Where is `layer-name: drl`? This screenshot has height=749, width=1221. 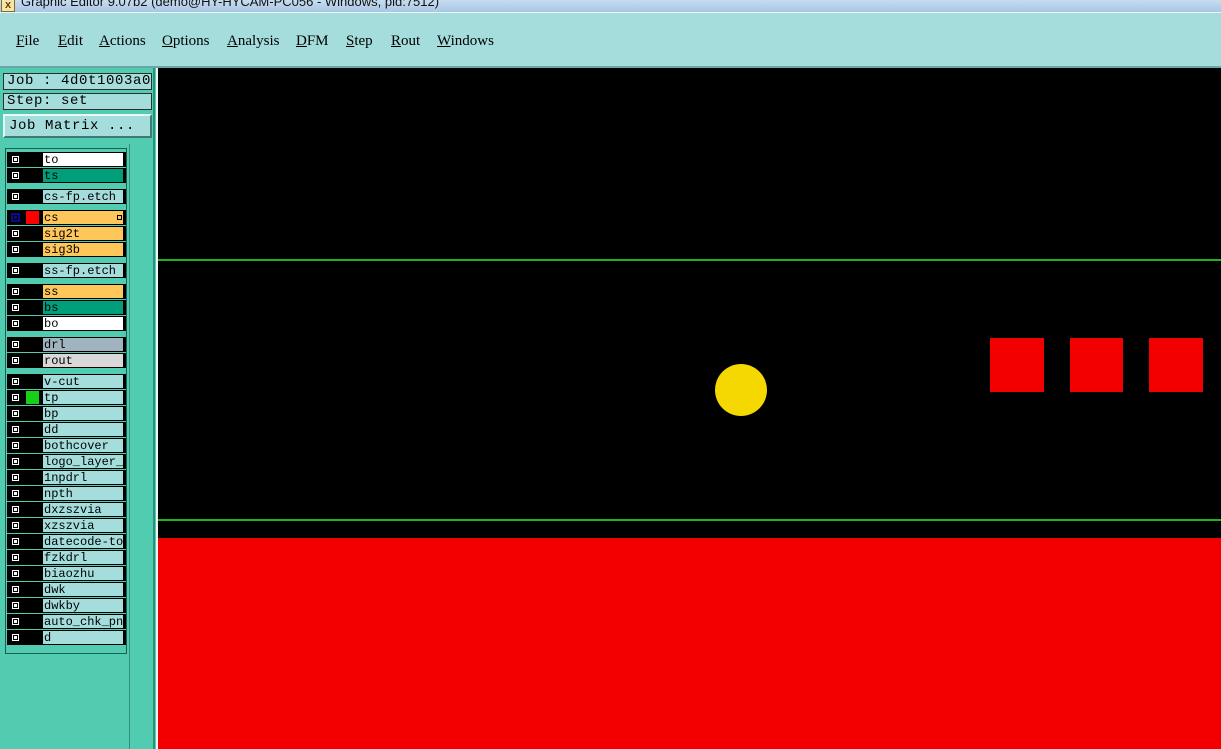 layer-name: drl is located at coordinates (83, 344).